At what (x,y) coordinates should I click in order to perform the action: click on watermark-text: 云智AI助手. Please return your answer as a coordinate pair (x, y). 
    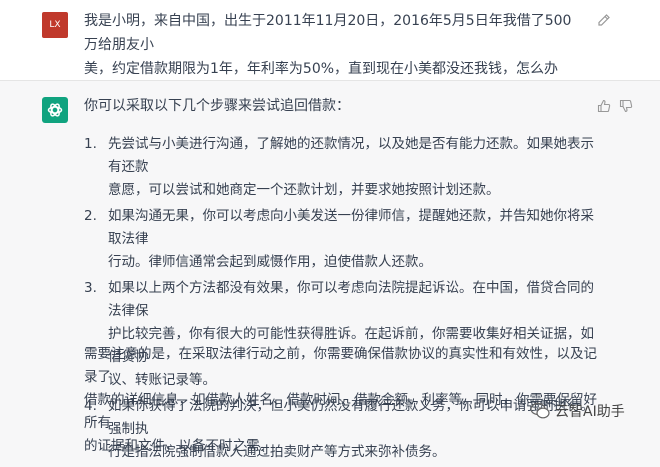
    Looking at the image, I should click on (590, 412).